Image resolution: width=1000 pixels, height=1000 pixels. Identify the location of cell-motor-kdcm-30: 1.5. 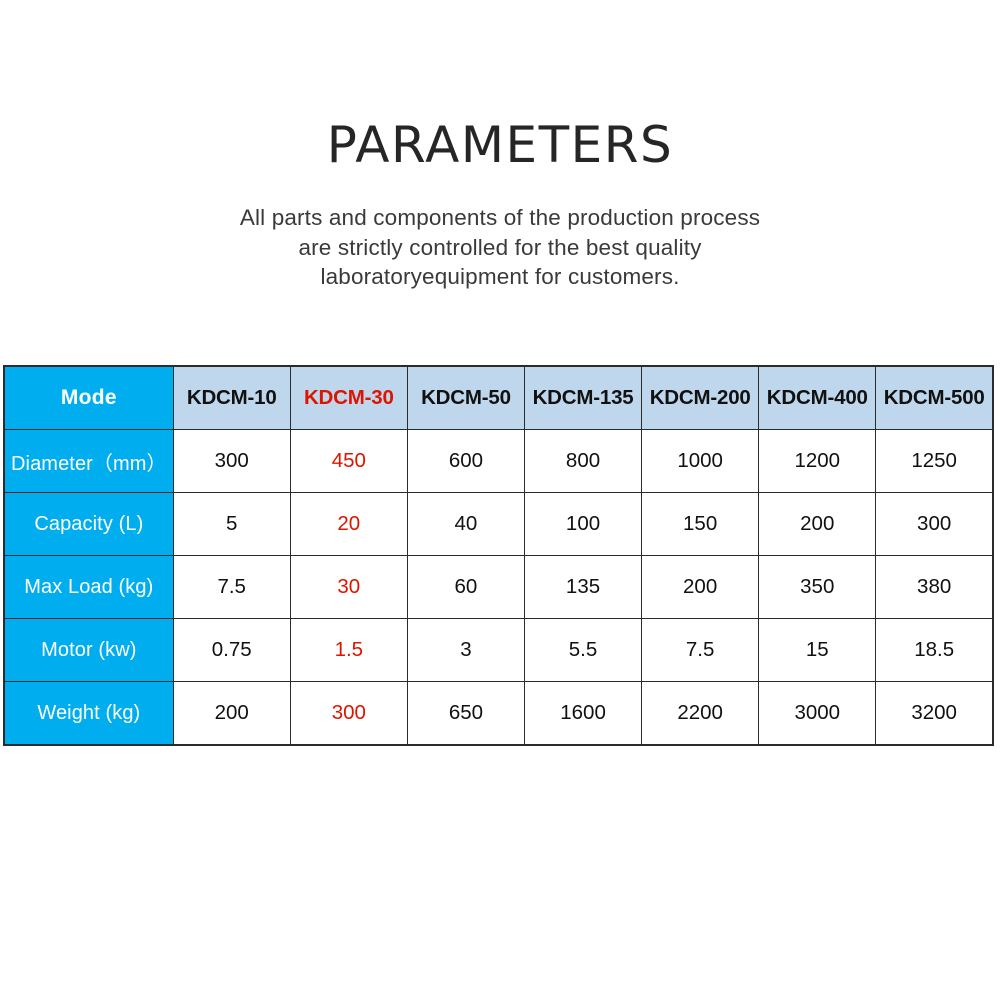
(348, 650).